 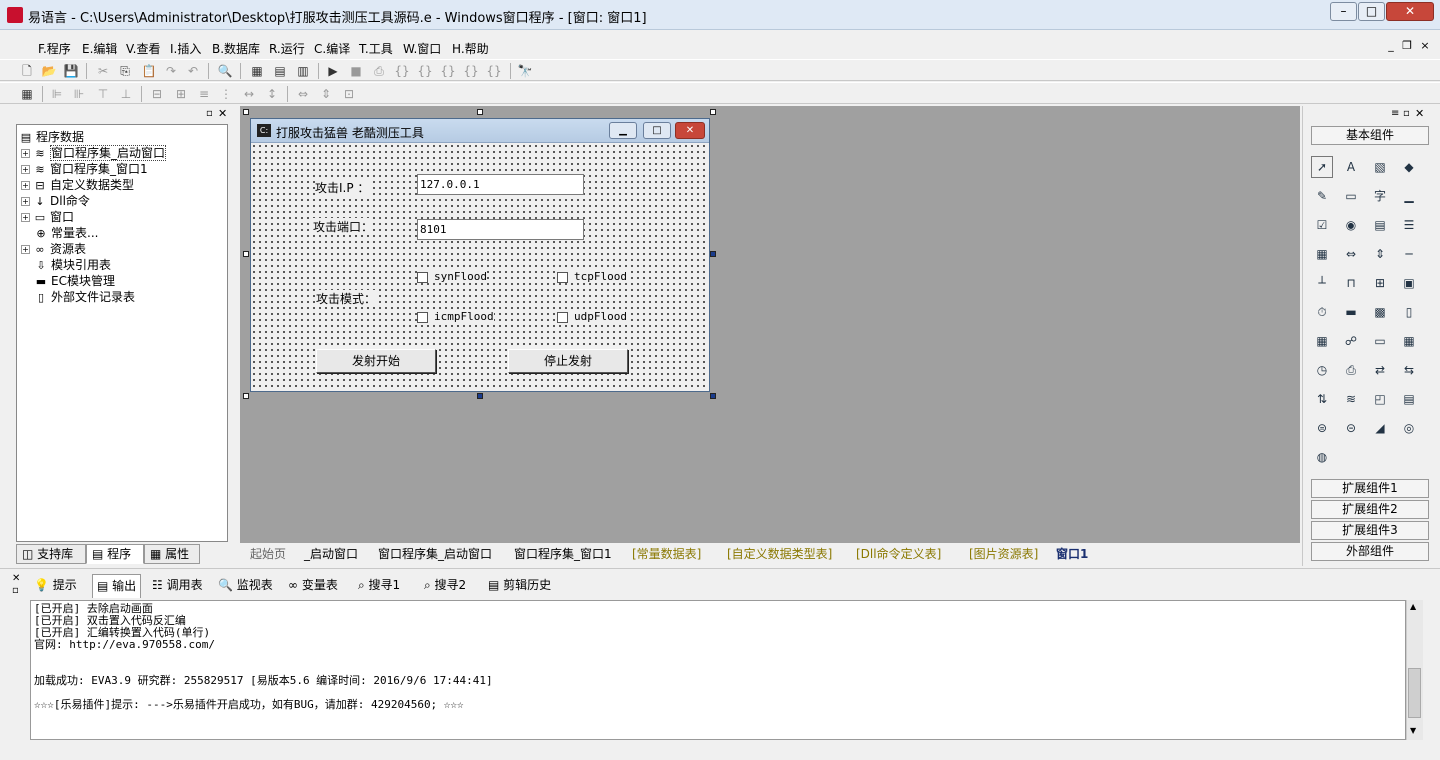 I want to click on spin-icon: ⇕, so click(x=1380, y=254).